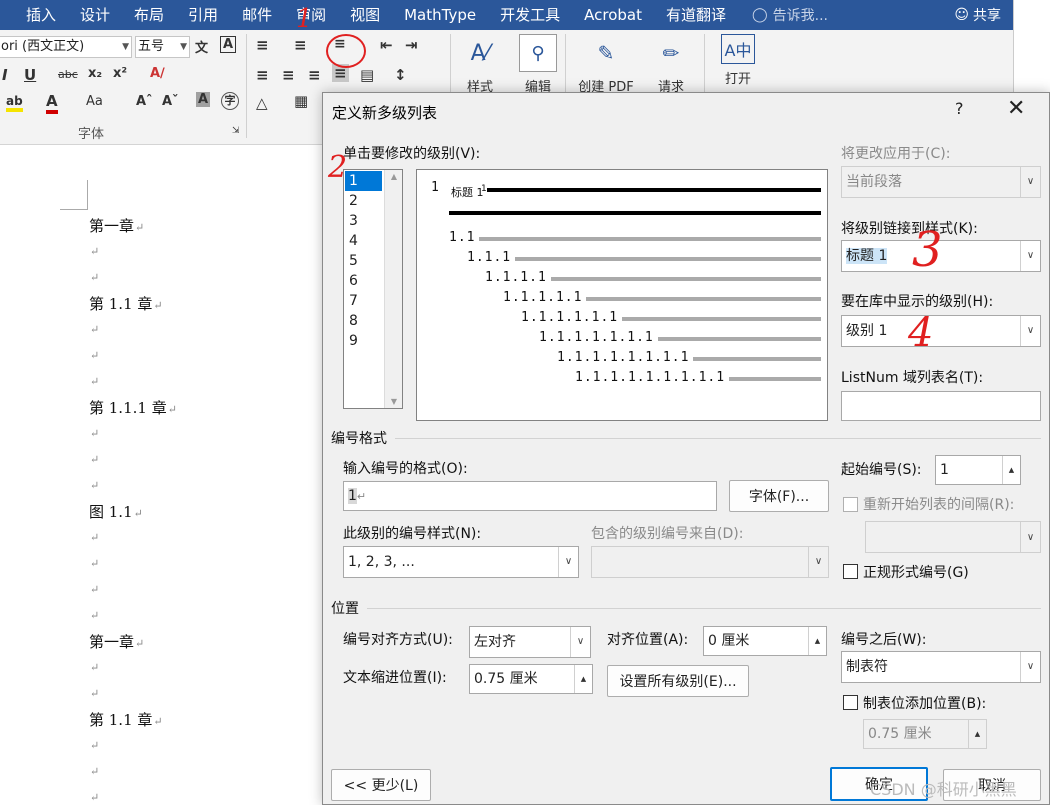 This screenshot has height=805, width=1050. What do you see at coordinates (530, 15) in the screenshot?
I see `tab-developer: 开发工具` at bounding box center [530, 15].